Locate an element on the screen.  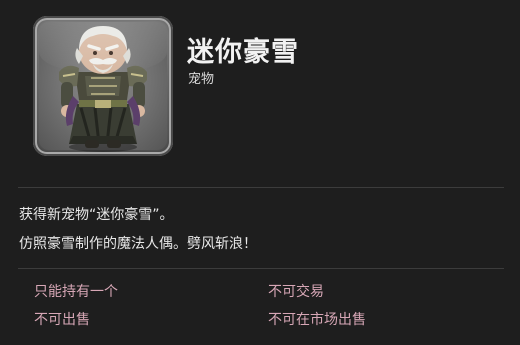
description-line-2: 仿照豪雪制作的魔法人偶。劈风斩浪！ is located at coordinates (138, 244).